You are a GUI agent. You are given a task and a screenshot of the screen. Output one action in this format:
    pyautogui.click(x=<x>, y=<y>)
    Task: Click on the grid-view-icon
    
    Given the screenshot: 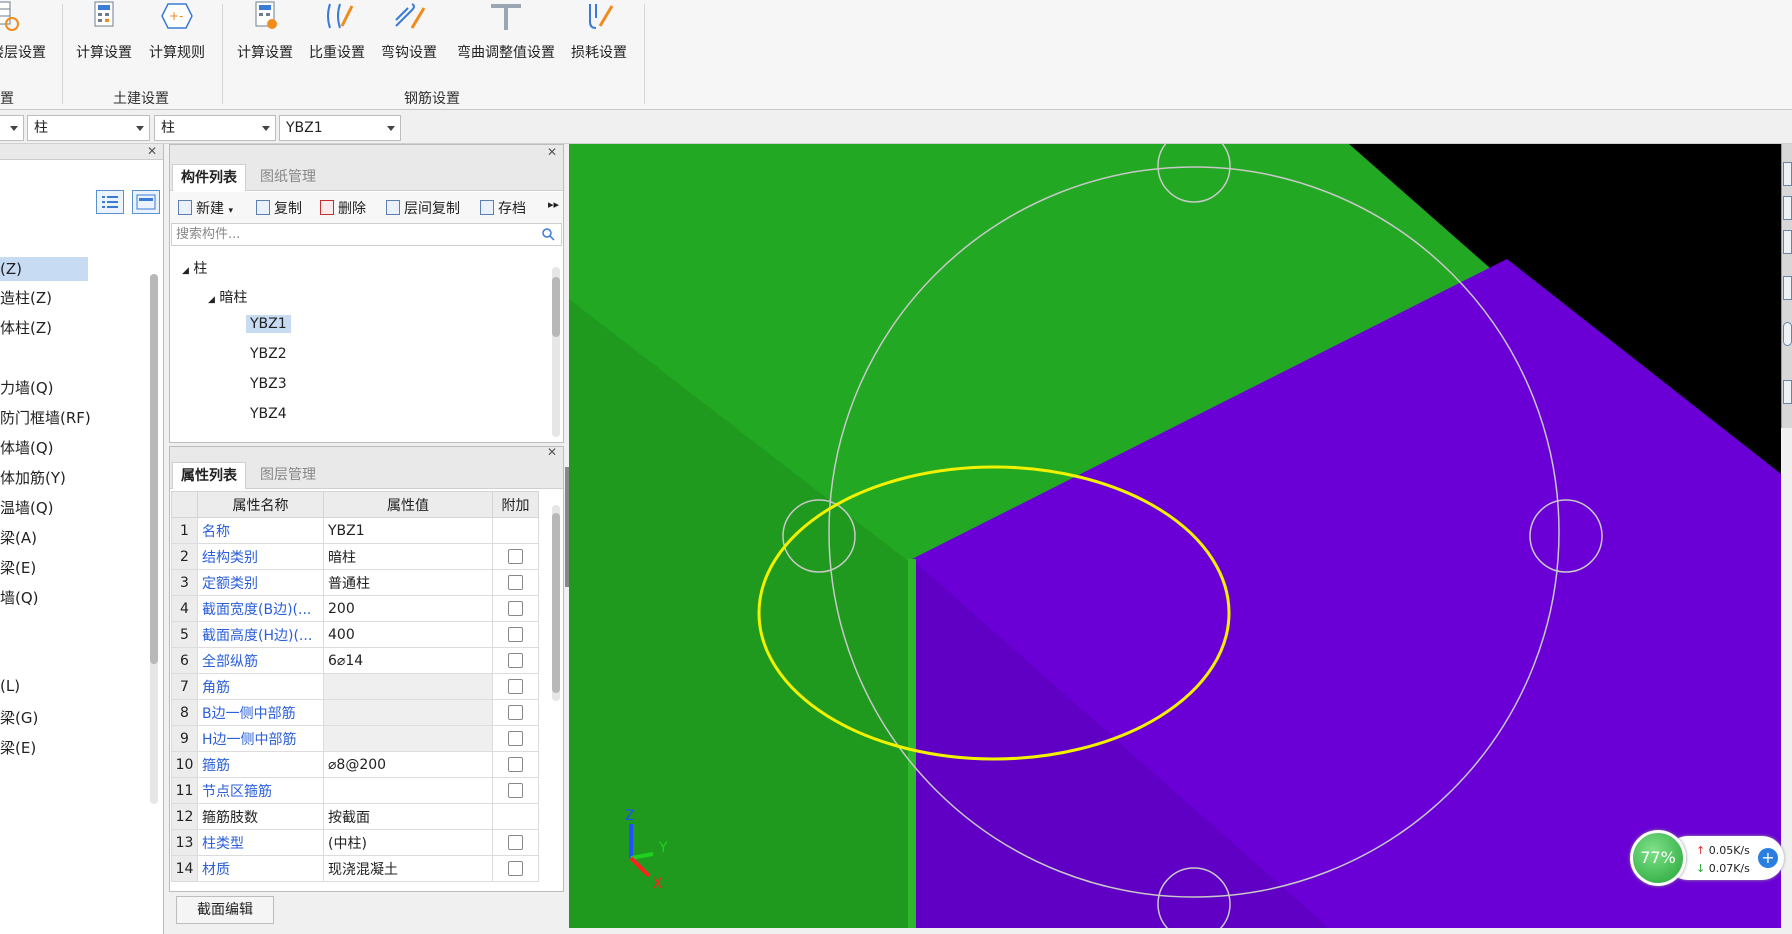 What is the action you would take?
    pyautogui.click(x=146, y=202)
    